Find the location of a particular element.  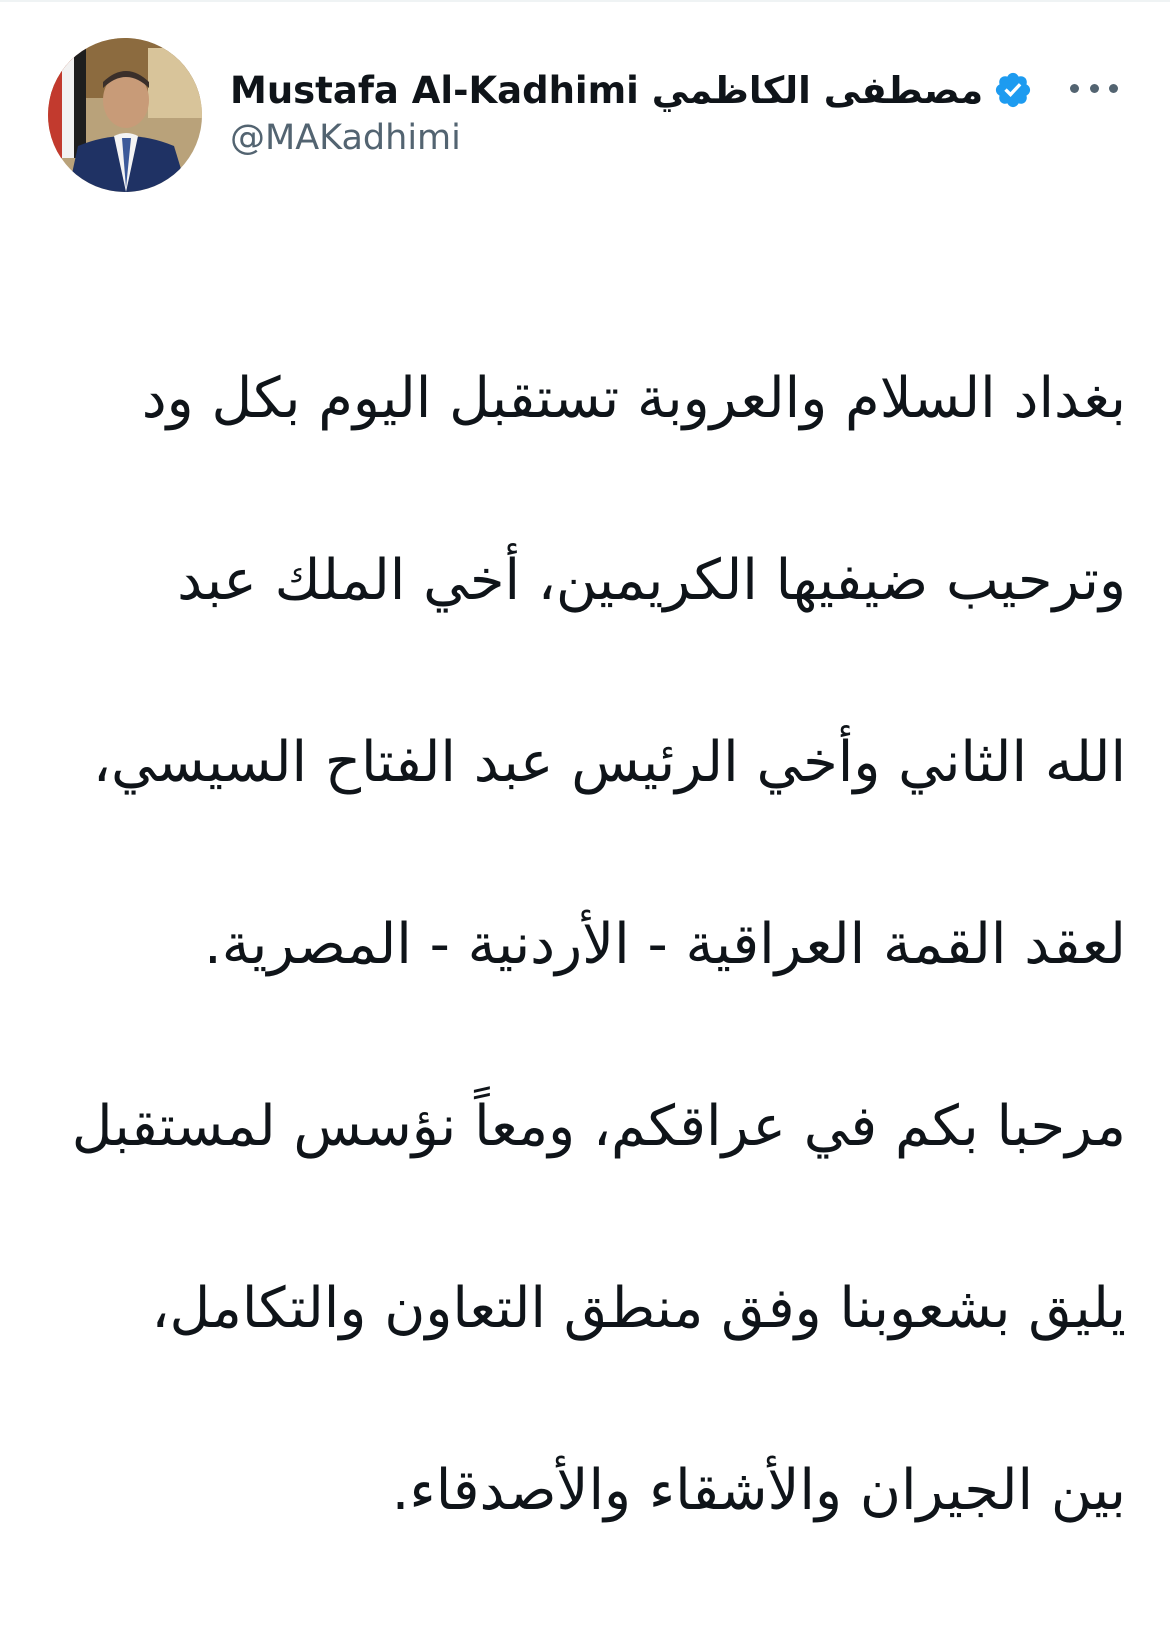

divider is located at coordinates (585, 1).